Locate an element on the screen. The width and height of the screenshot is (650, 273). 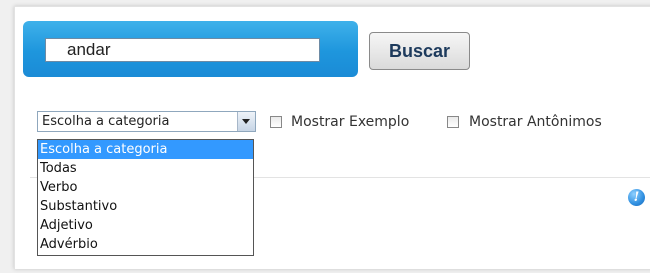
category-option-adjetivo: Adjetivo is located at coordinates (145, 225).